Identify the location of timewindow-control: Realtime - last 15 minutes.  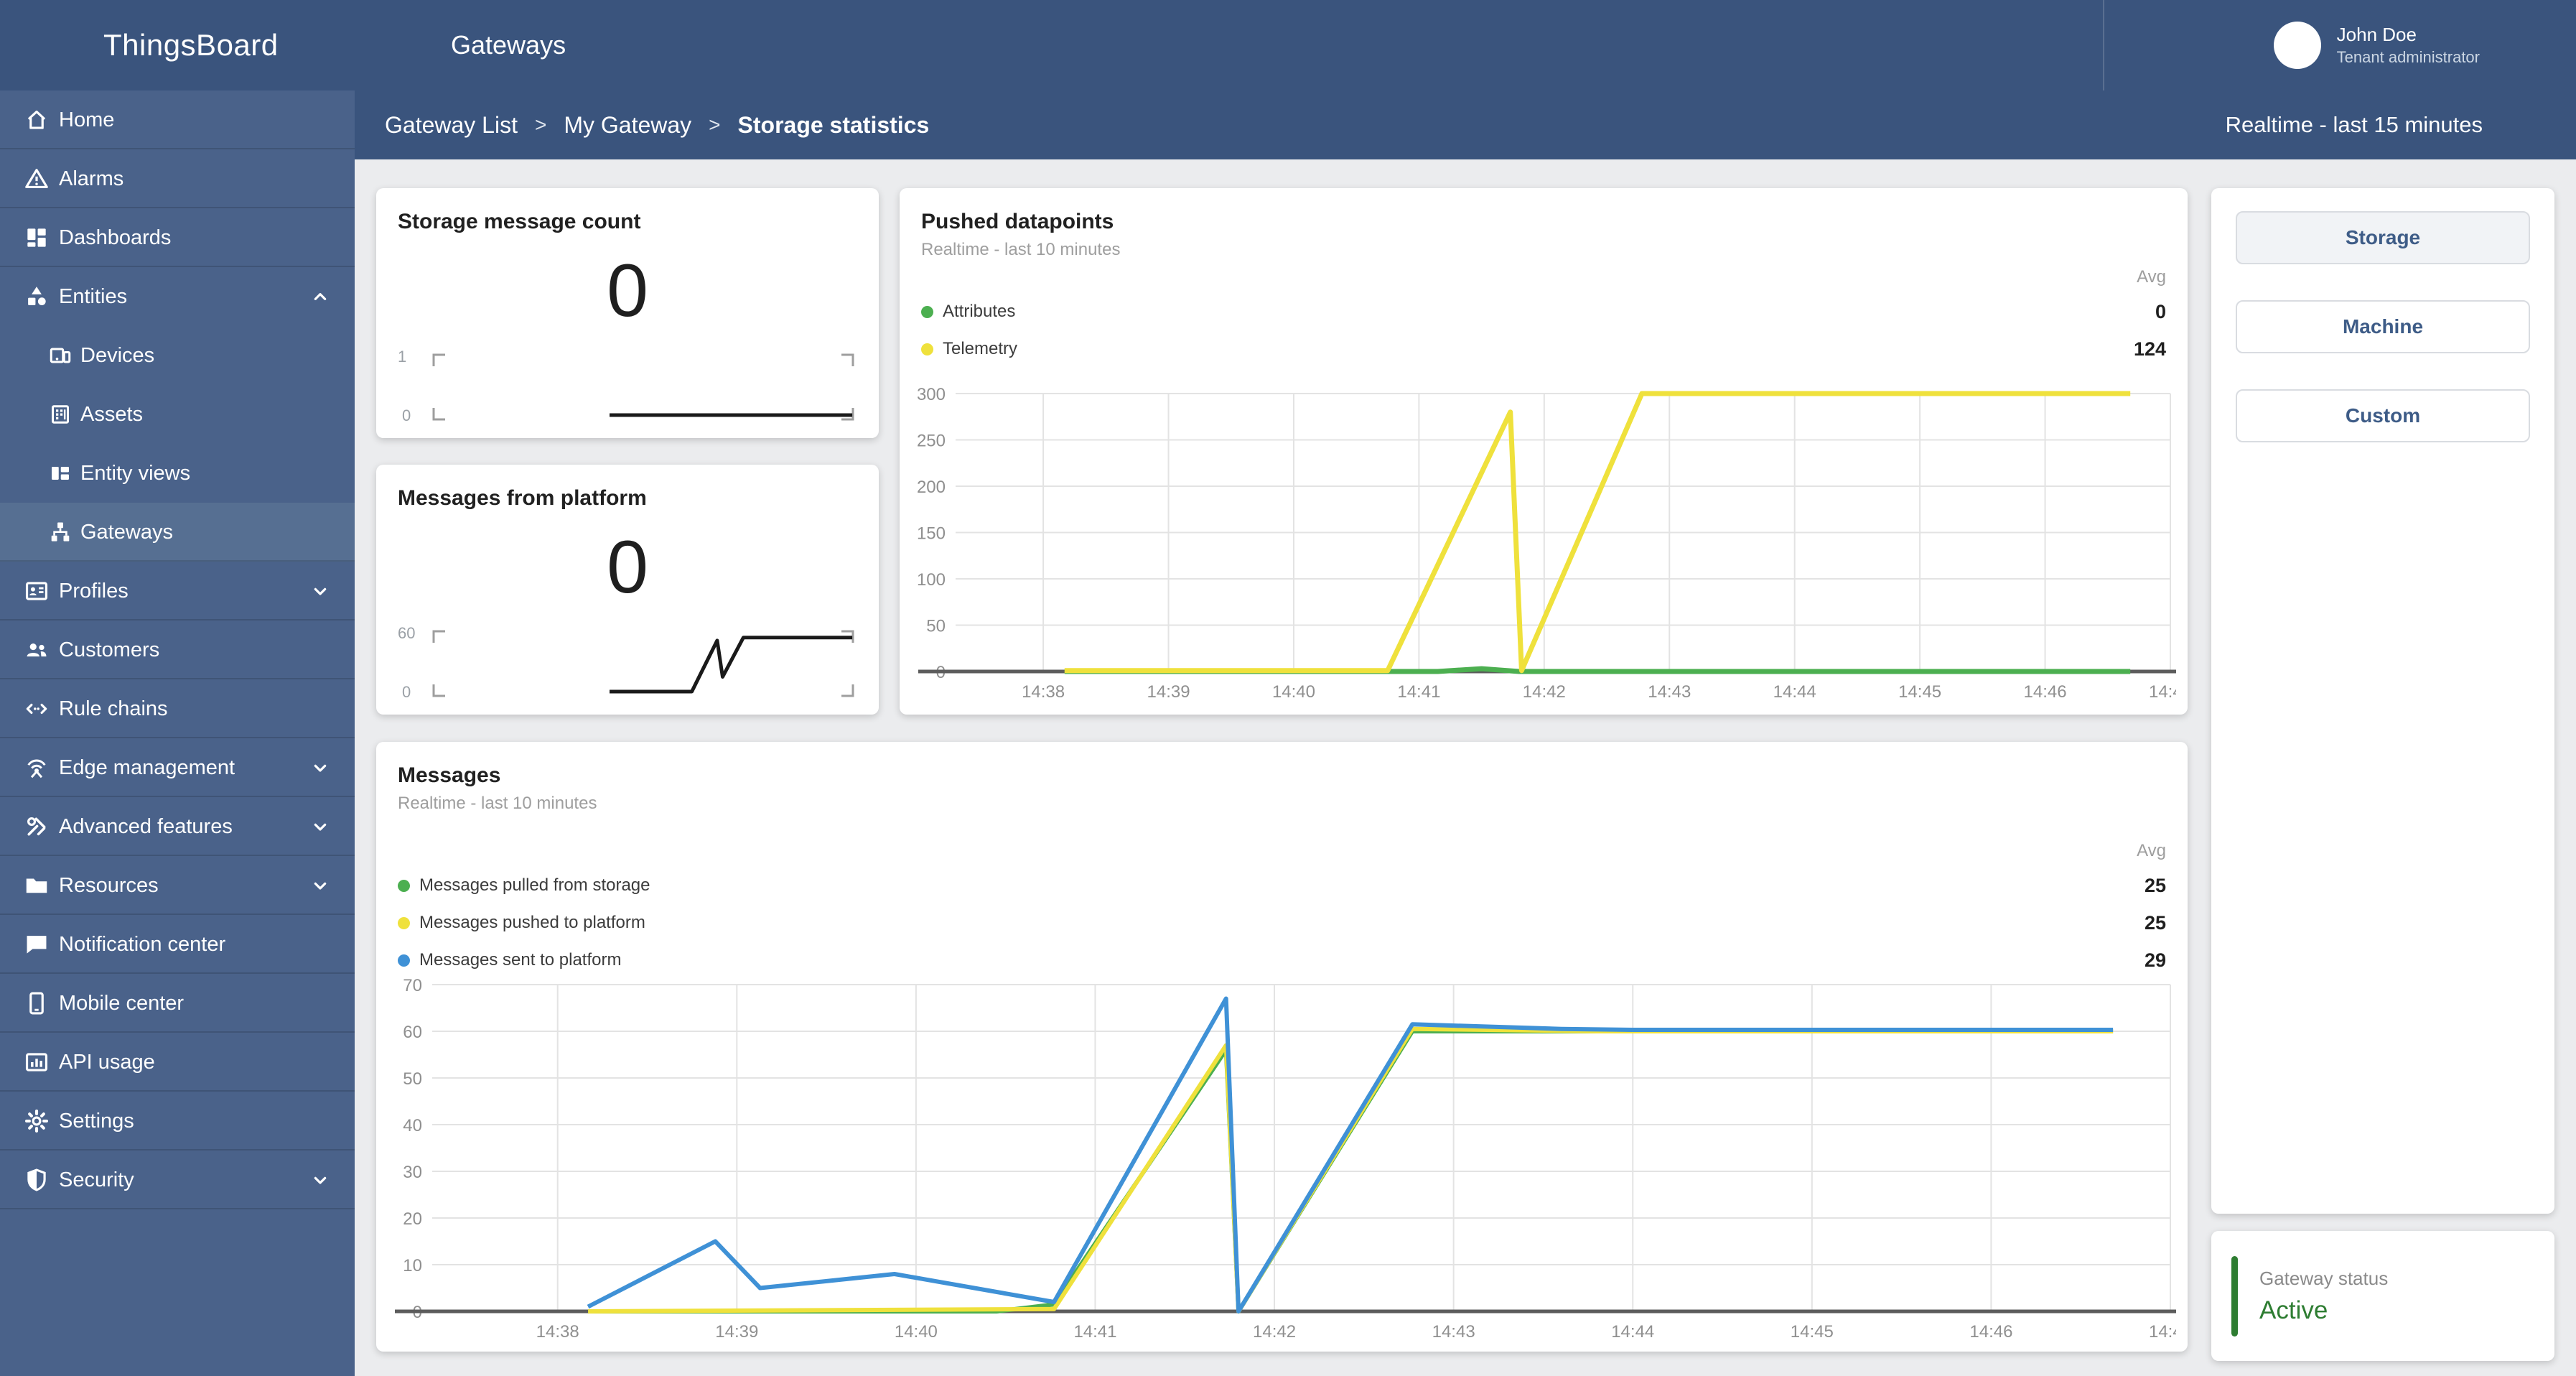
(2333, 125).